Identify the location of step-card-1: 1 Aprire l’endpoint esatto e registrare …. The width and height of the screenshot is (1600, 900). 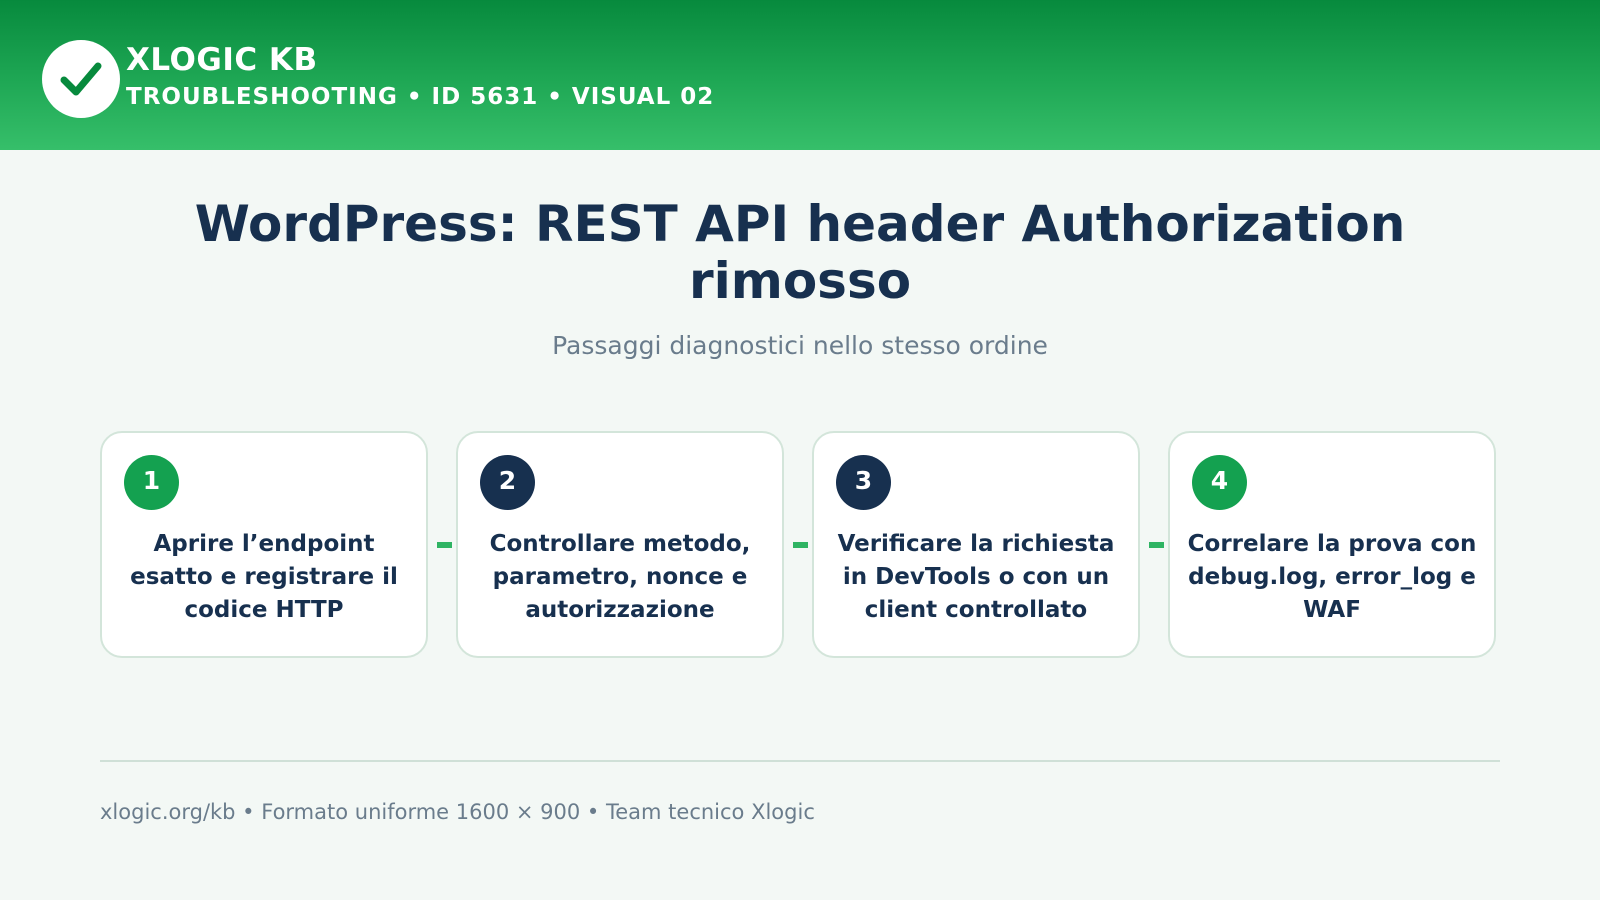
(264, 544).